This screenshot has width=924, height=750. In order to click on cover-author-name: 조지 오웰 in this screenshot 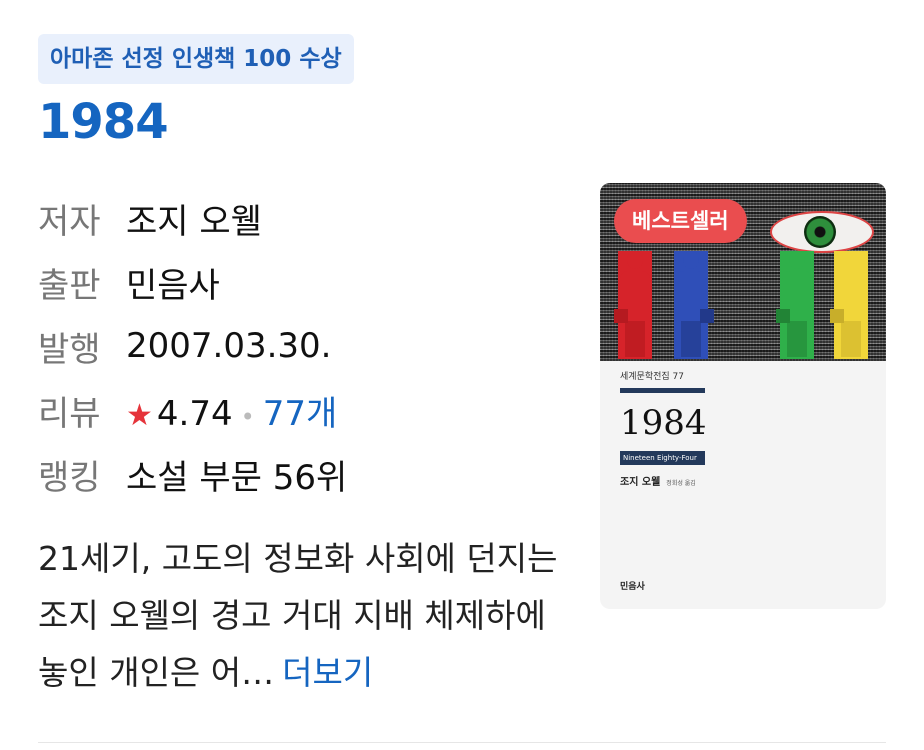, I will do `click(640, 482)`.